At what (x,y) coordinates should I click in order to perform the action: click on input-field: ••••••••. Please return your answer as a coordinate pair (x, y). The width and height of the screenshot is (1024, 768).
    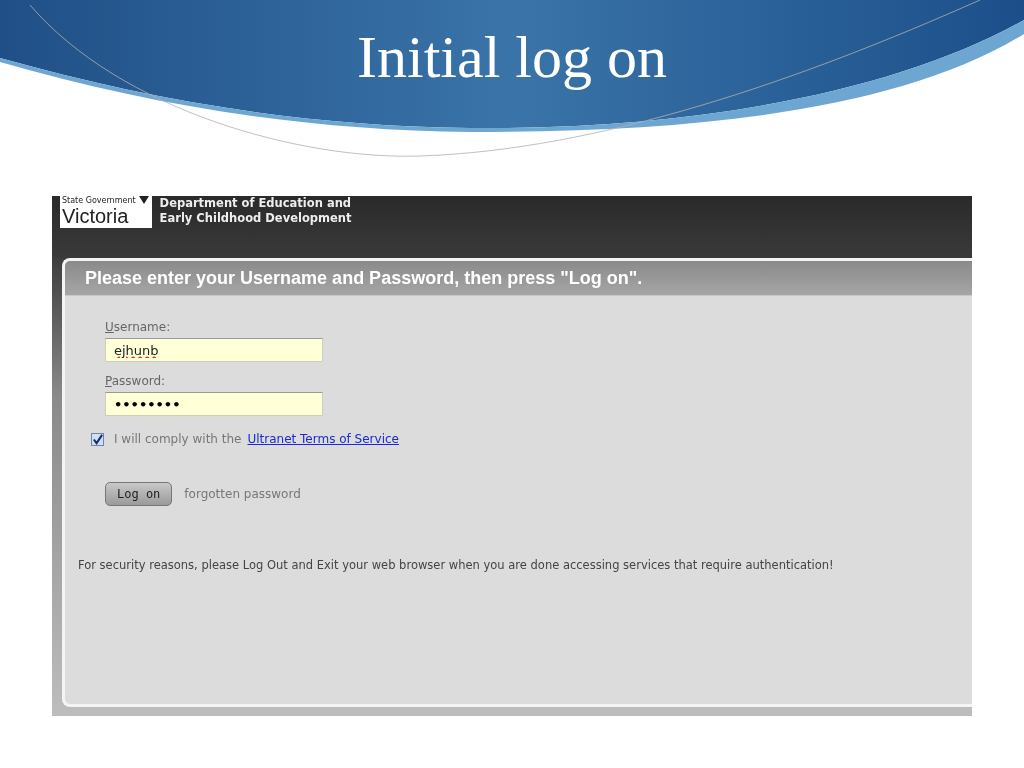
    Looking at the image, I should click on (214, 404).